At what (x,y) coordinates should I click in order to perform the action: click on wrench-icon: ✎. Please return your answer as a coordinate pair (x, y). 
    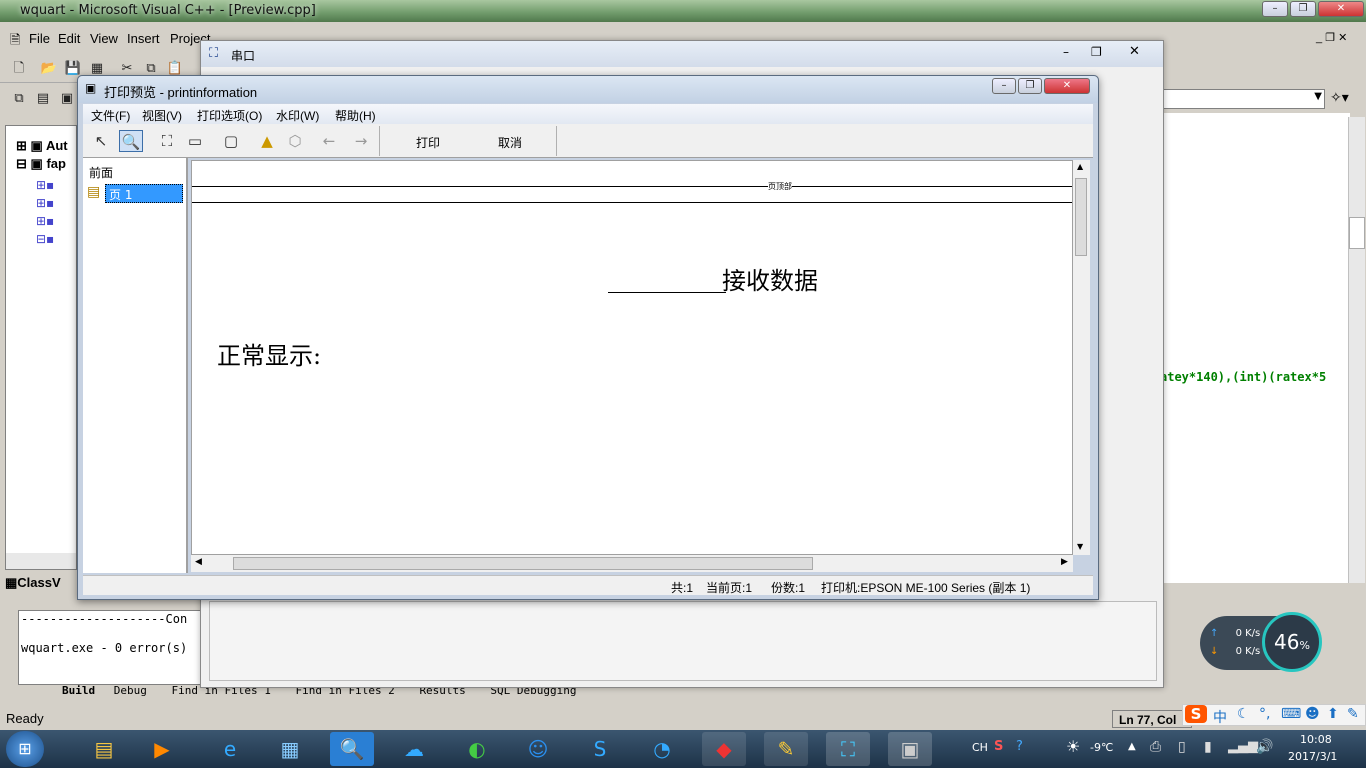
    Looking at the image, I should click on (1353, 714).